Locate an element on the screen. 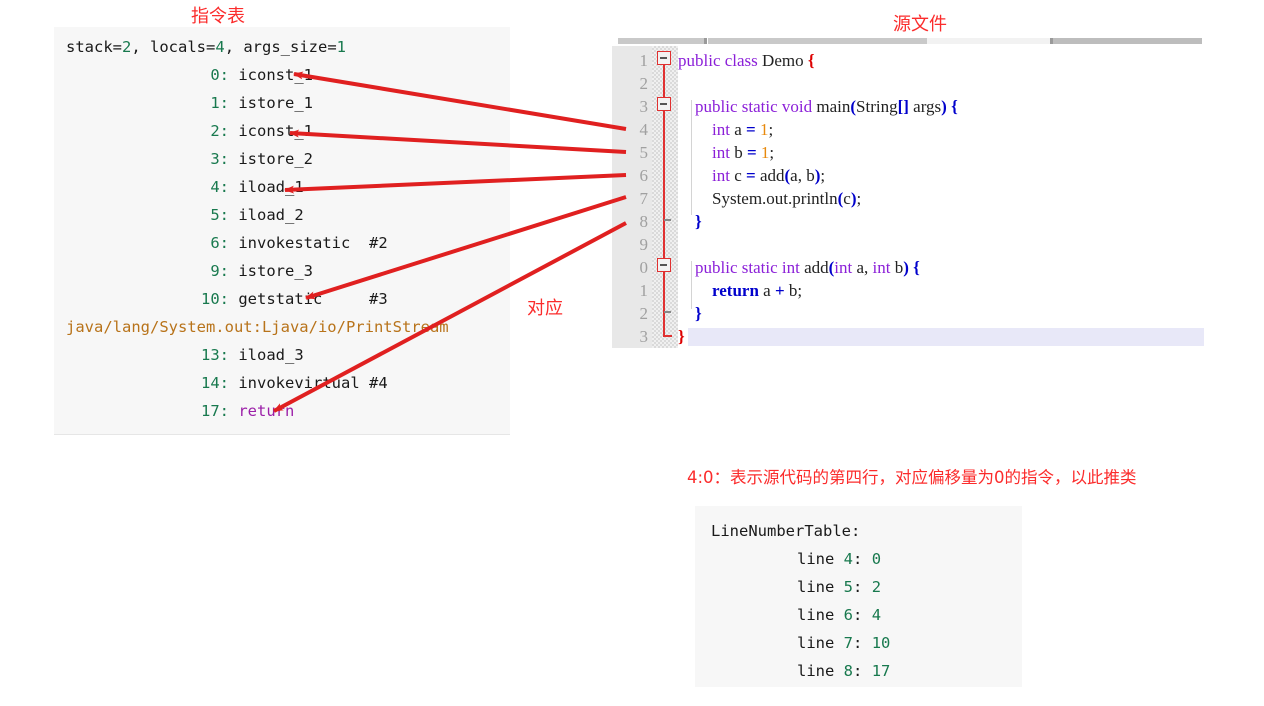 Image resolution: width=1264 pixels, height=706 pixels. fold-toggle-class is located at coordinates (664, 58).